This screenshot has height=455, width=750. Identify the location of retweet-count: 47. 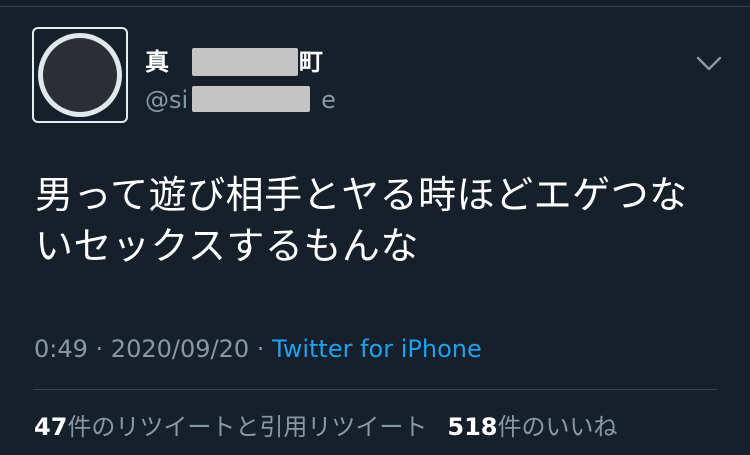
(51, 427).